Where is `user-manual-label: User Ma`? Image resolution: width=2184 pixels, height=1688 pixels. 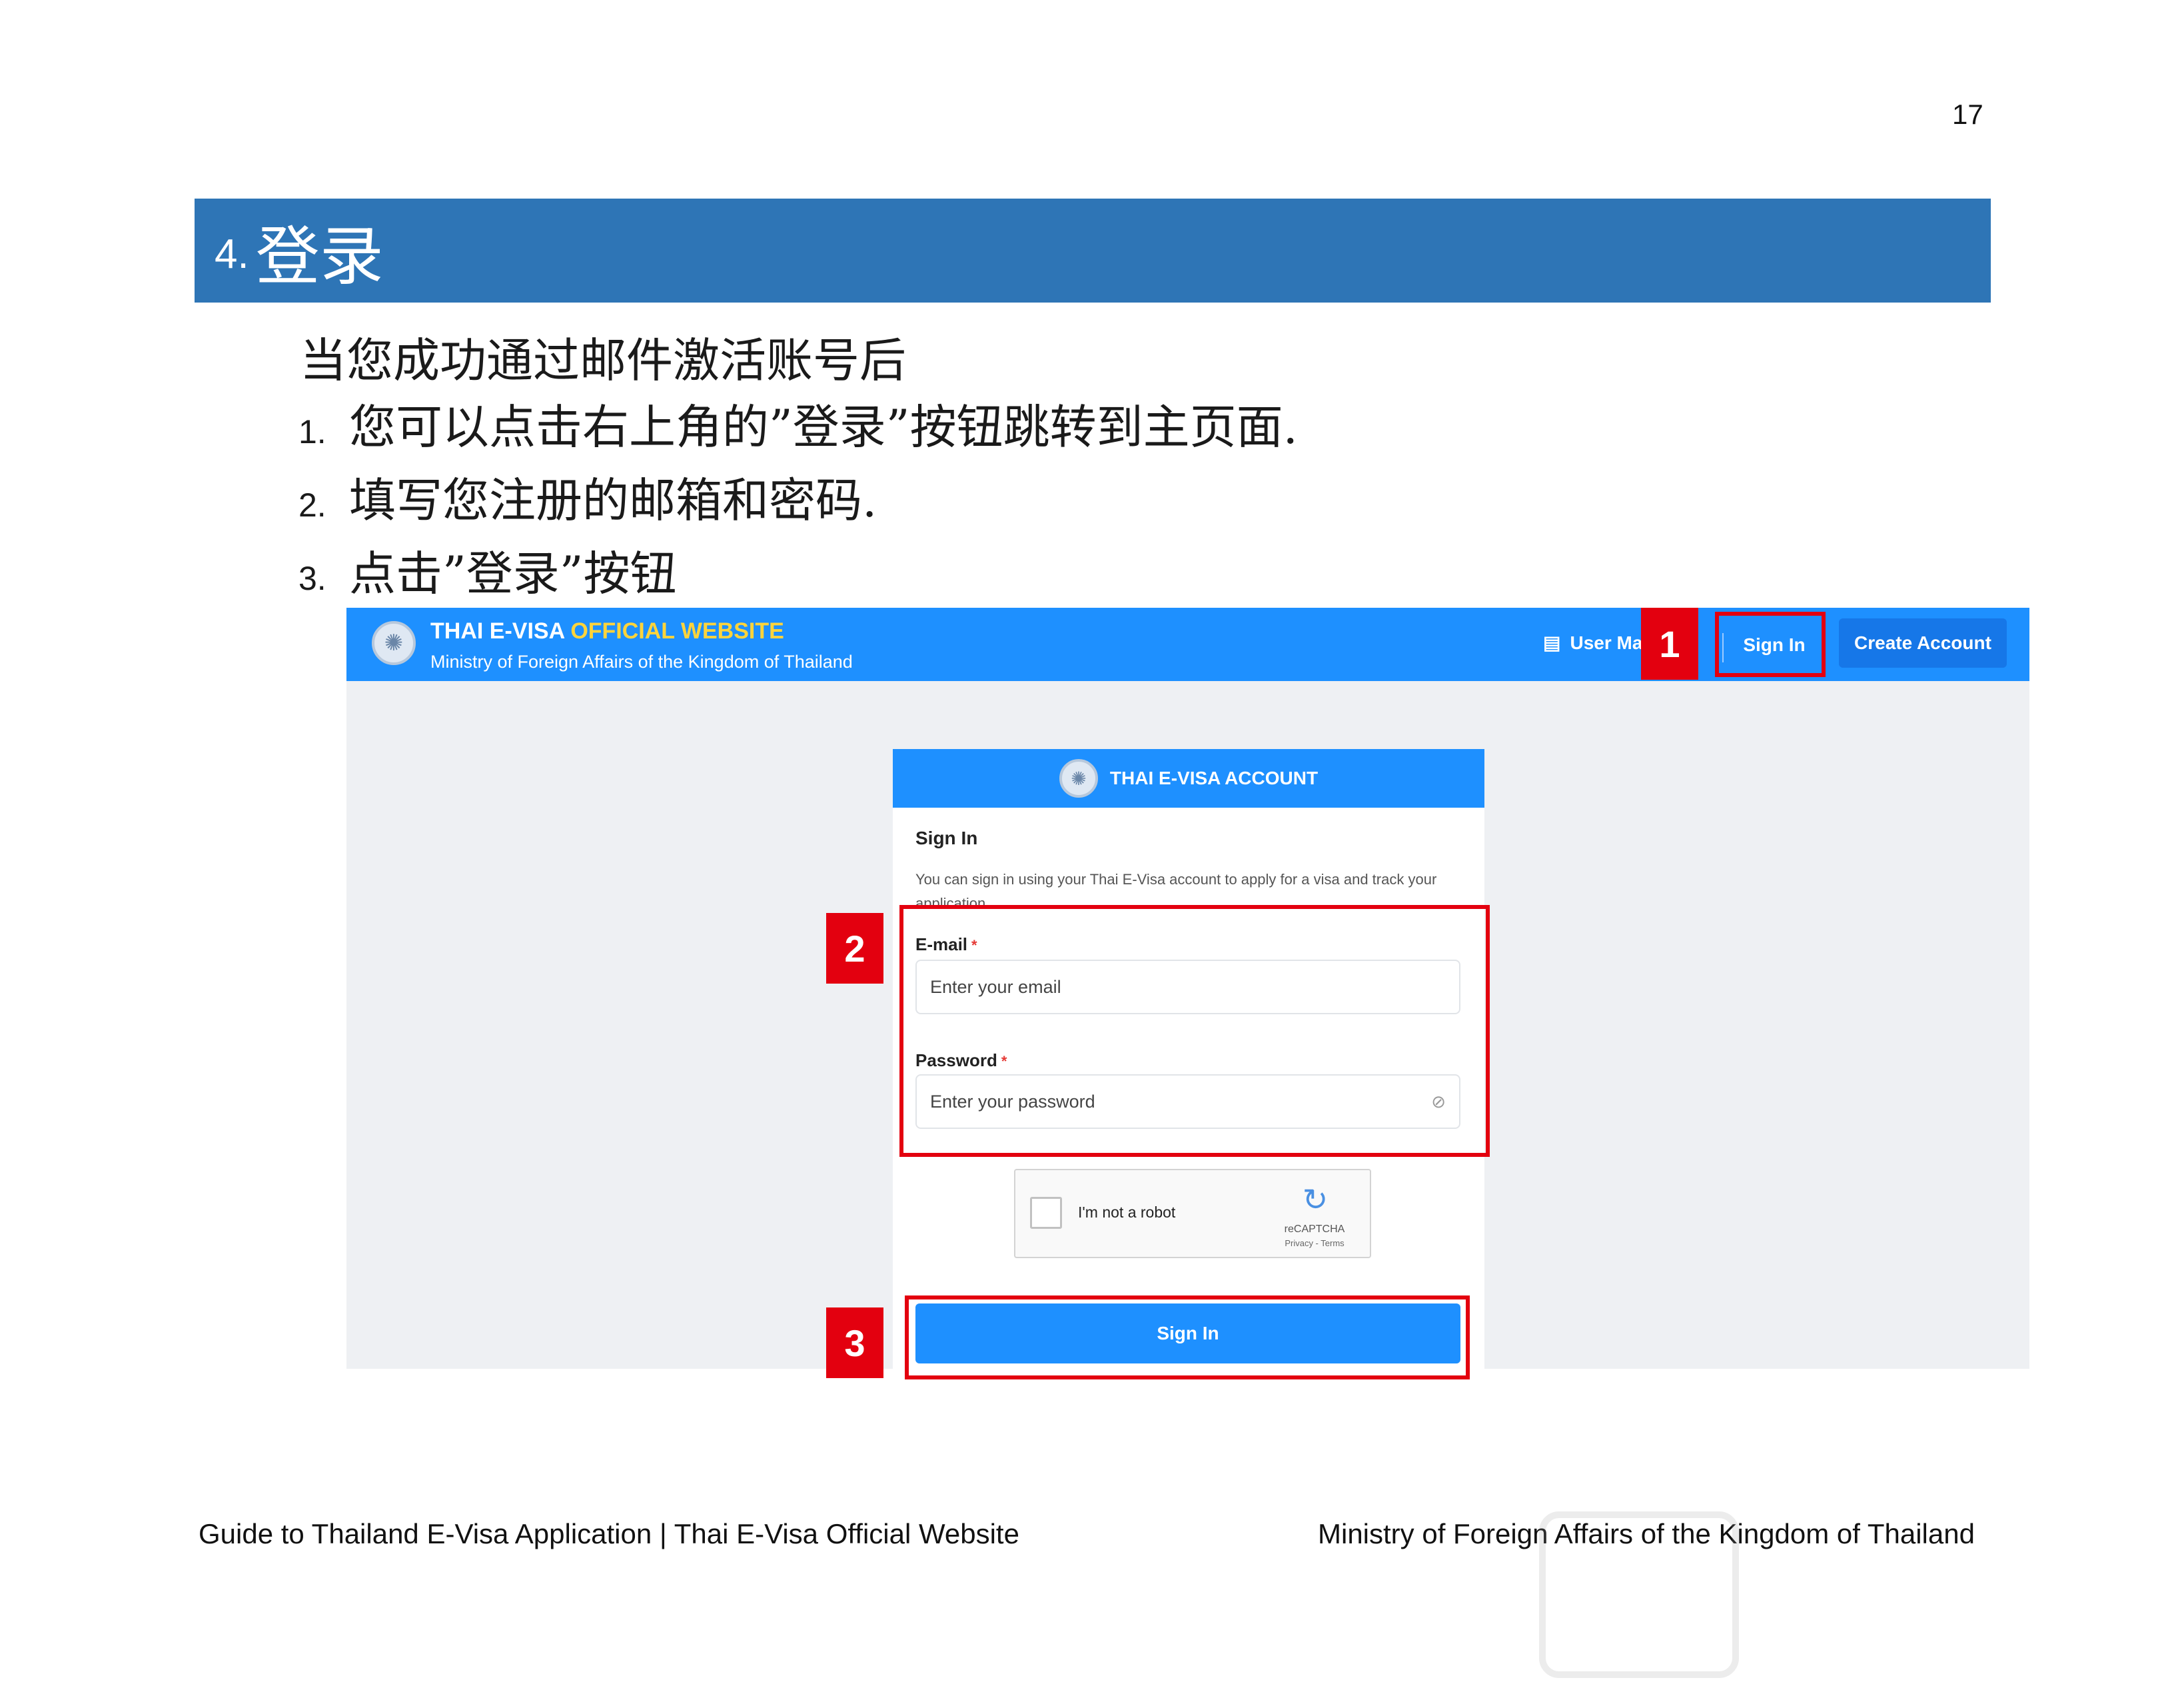
user-manual-label: User Ma is located at coordinates (1606, 642).